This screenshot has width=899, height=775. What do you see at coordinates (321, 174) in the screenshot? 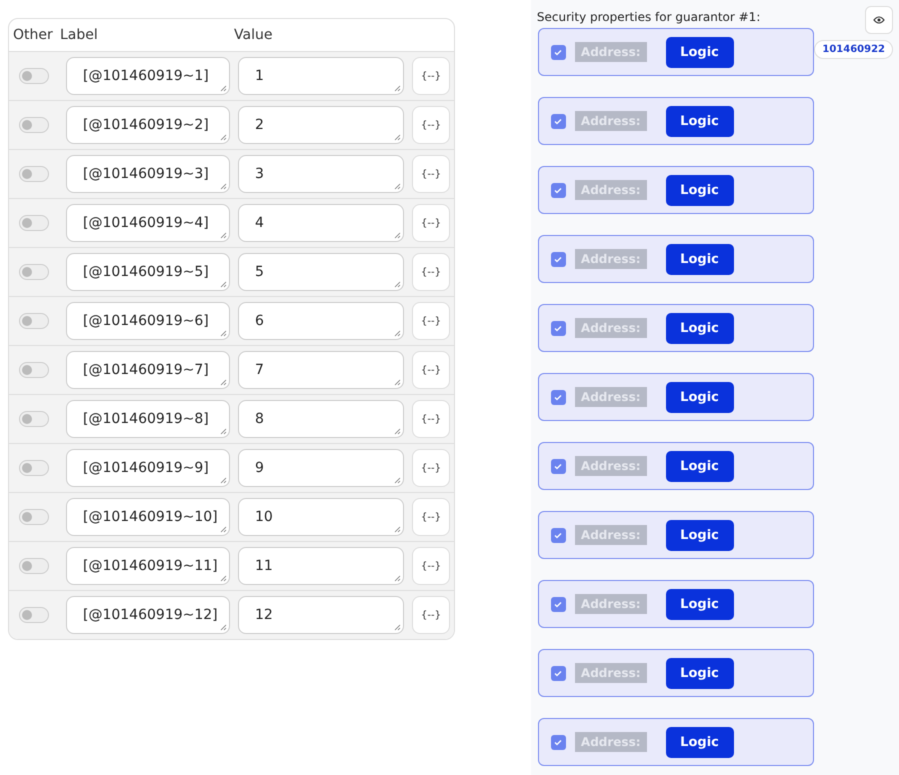
I see `value-field: 3` at bounding box center [321, 174].